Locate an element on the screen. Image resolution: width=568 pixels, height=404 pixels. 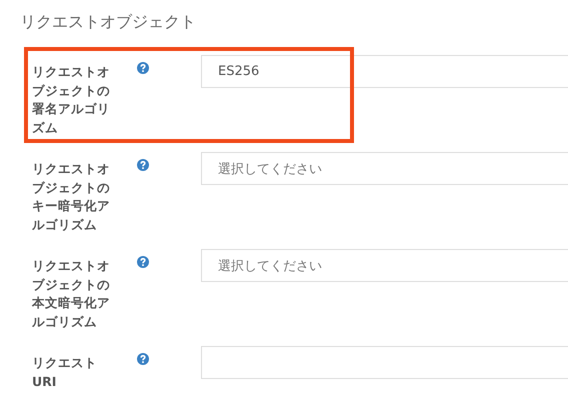
input-field is located at coordinates (384, 362).